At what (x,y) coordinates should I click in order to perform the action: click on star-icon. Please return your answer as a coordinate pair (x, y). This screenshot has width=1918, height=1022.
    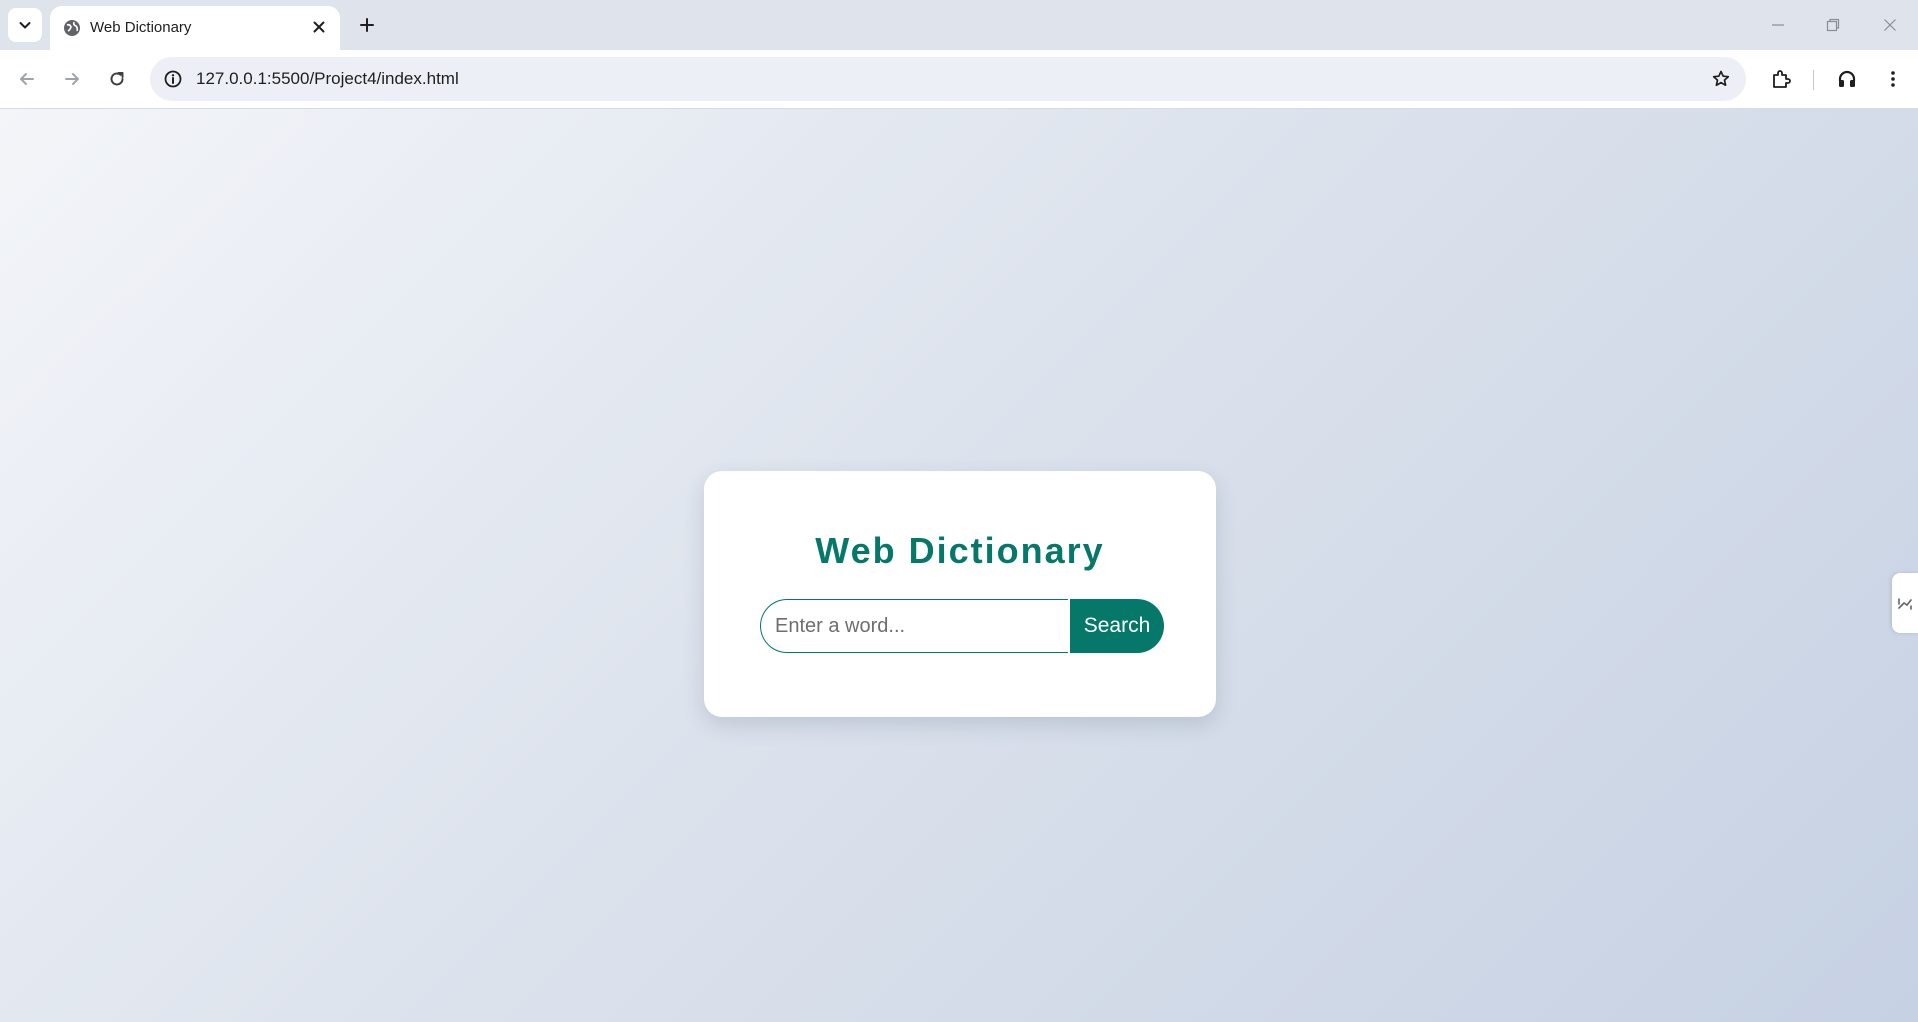
    Looking at the image, I should click on (1721, 78).